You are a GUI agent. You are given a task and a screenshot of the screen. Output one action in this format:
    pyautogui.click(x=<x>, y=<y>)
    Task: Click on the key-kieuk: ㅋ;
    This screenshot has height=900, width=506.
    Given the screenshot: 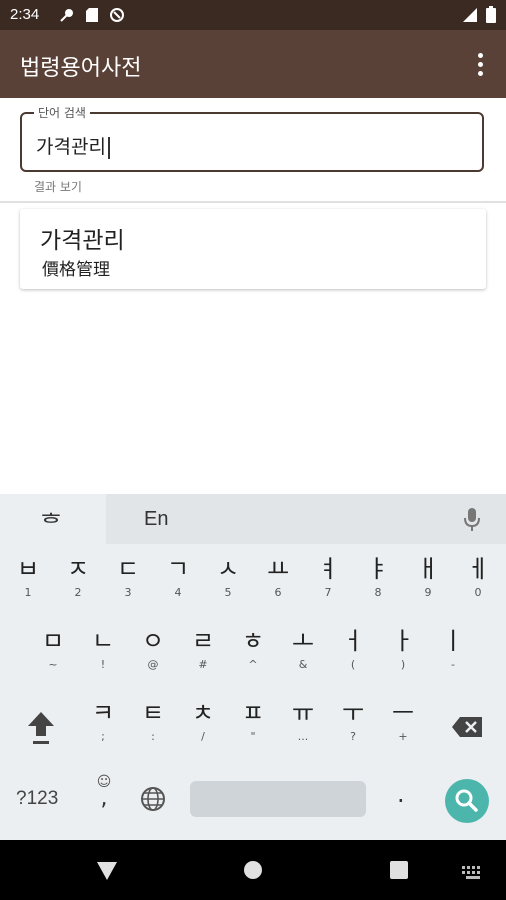 What is the action you would take?
    pyautogui.click(x=103, y=732)
    